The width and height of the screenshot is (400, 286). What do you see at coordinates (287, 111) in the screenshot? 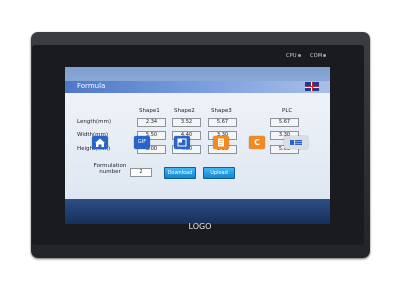
I see `column-header-plc: PLC` at bounding box center [287, 111].